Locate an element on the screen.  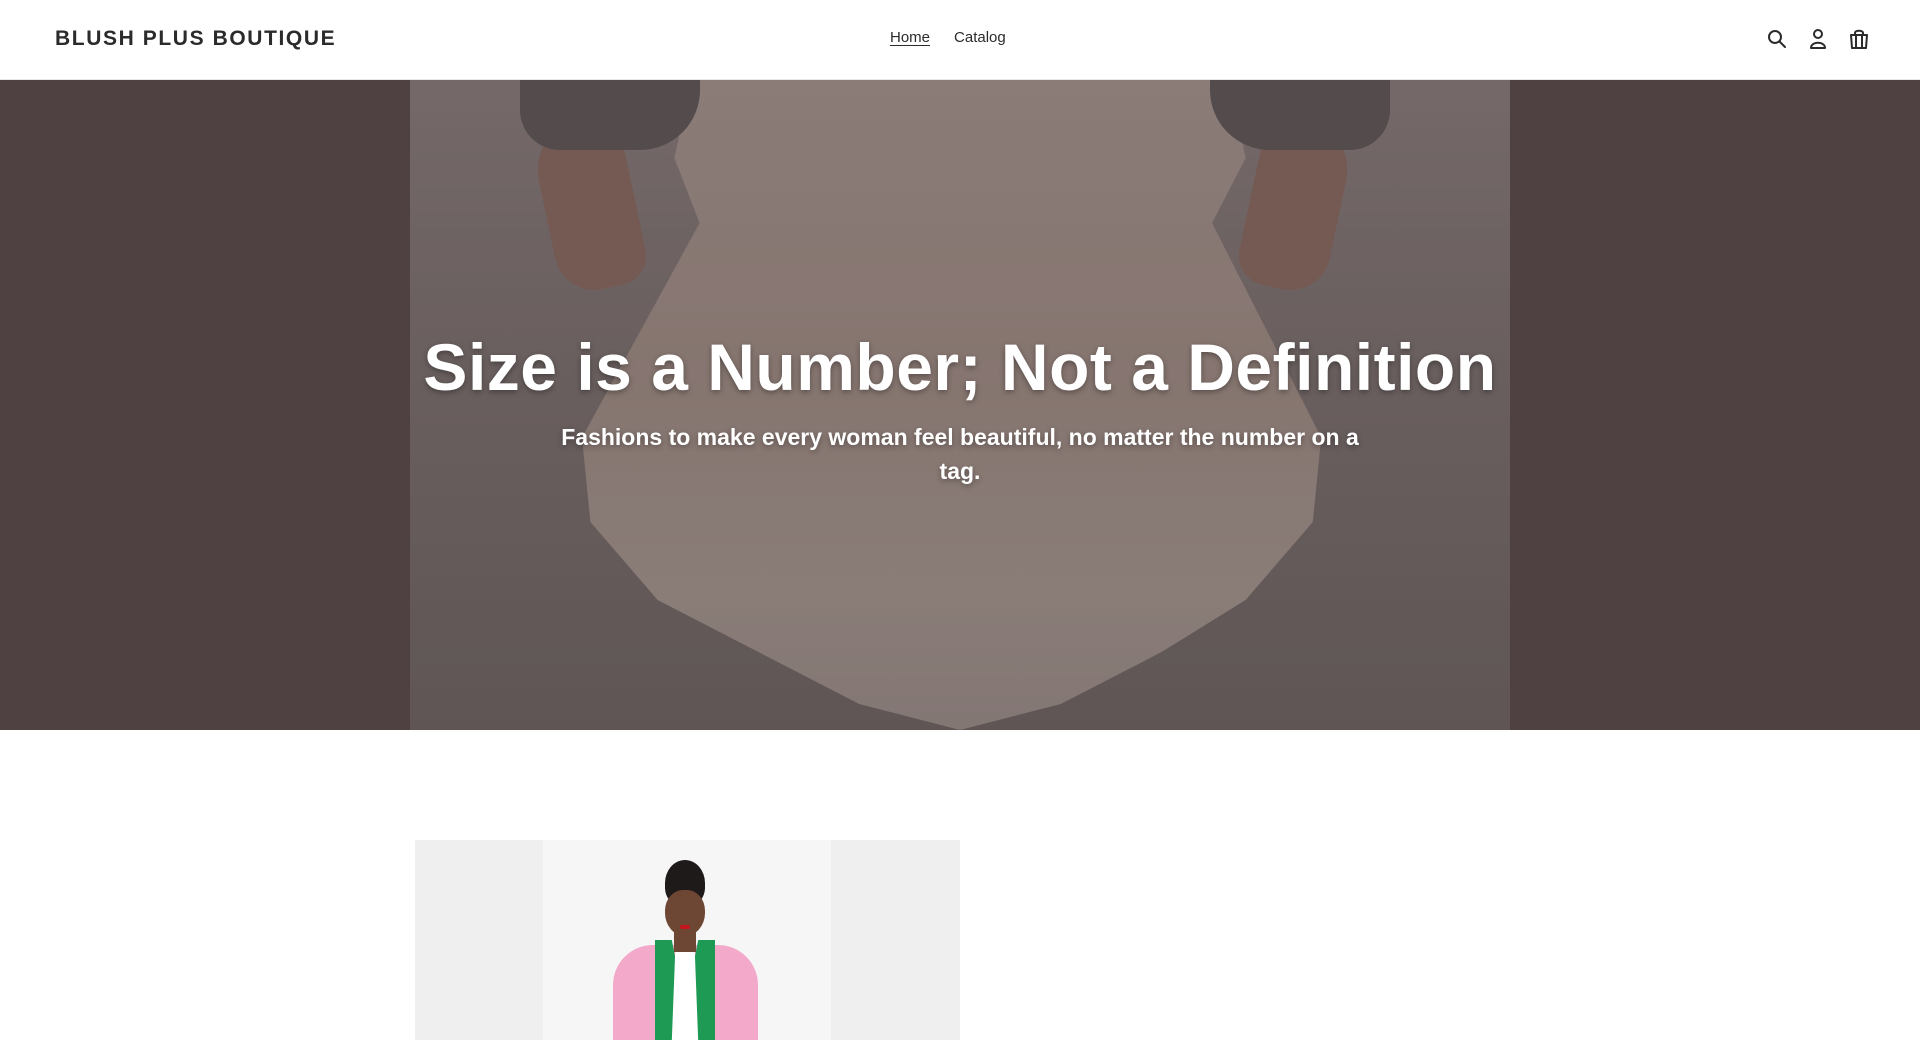
nav-link-catalog: Catalog is located at coordinates (980, 37).